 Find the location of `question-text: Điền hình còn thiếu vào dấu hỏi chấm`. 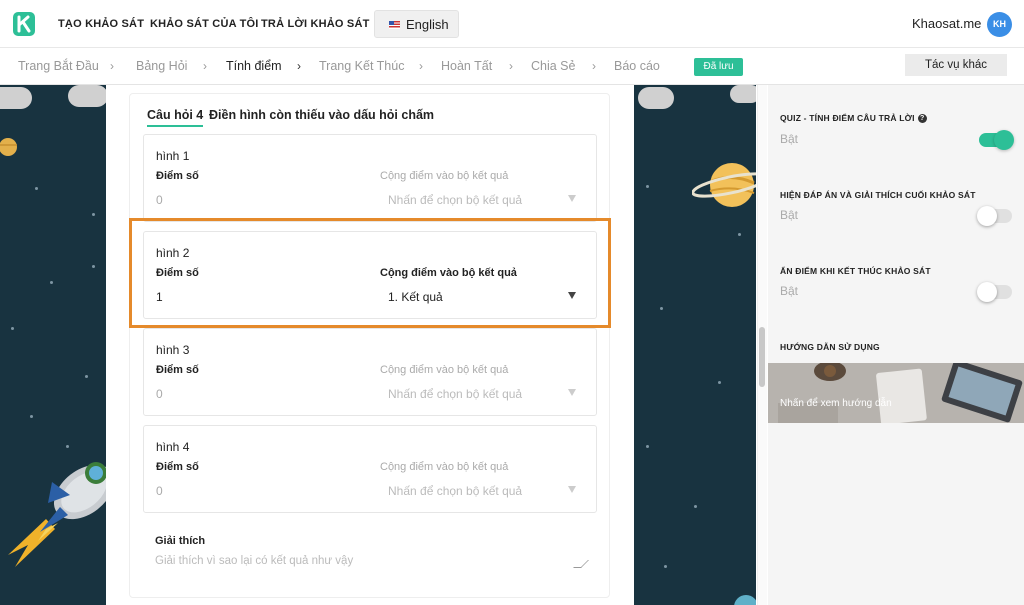

question-text: Điền hình còn thiếu vào dấu hỏi chấm is located at coordinates (322, 115).